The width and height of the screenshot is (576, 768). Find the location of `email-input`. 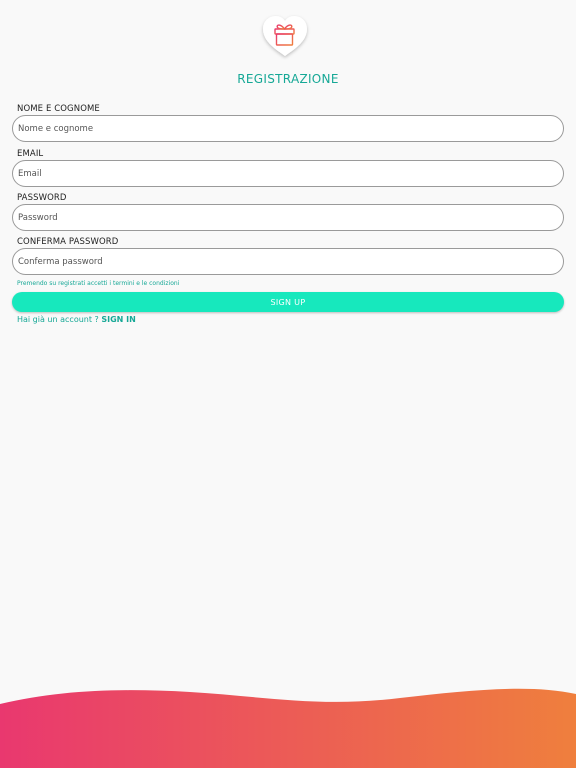

email-input is located at coordinates (288, 173).